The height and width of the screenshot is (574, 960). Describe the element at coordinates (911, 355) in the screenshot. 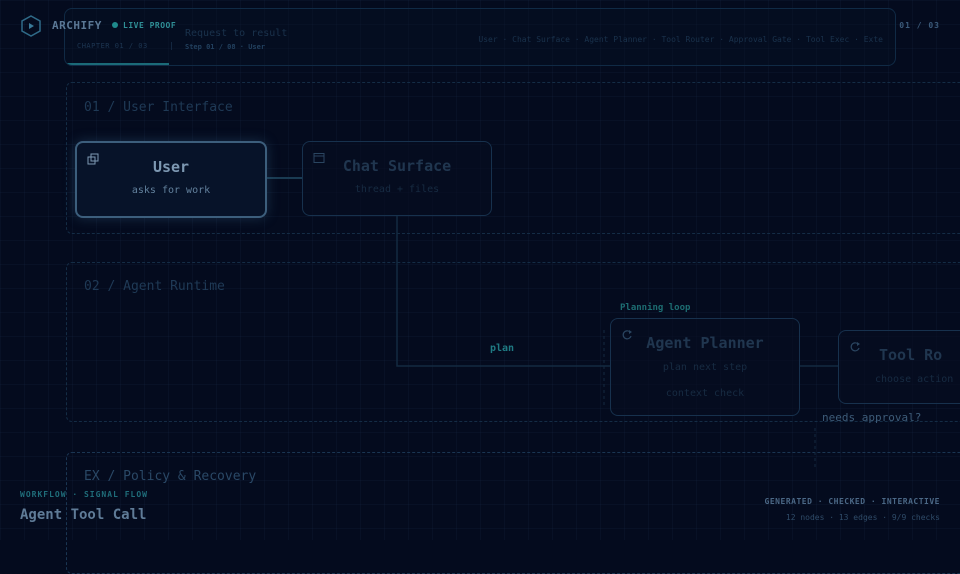

I see `node-tool-router-title: Tool Ro` at that location.